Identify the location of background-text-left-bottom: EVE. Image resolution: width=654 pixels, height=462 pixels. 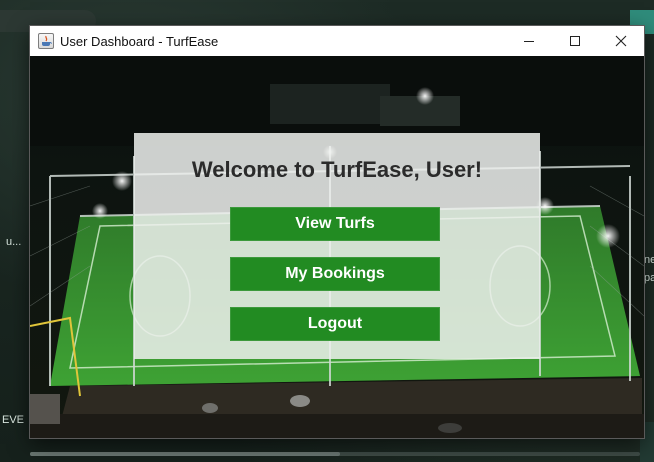
(13, 420).